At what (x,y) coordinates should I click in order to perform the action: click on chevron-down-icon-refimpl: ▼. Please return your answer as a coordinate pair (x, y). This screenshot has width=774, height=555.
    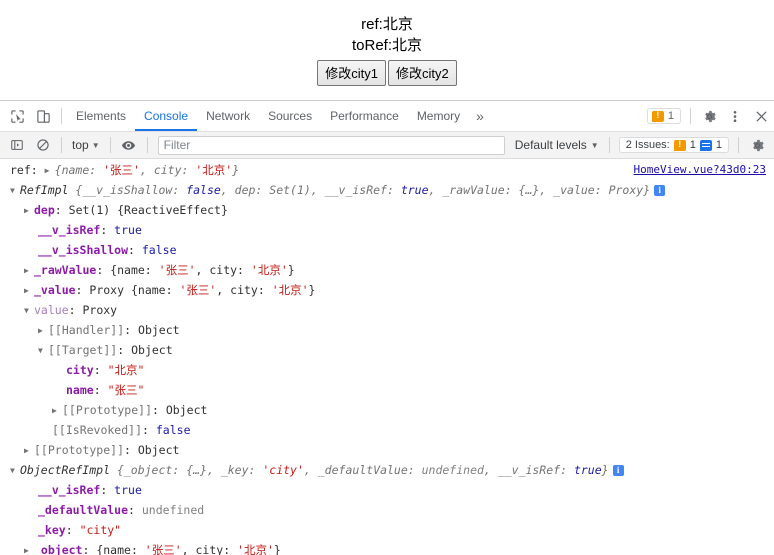
    Looking at the image, I should click on (14, 191).